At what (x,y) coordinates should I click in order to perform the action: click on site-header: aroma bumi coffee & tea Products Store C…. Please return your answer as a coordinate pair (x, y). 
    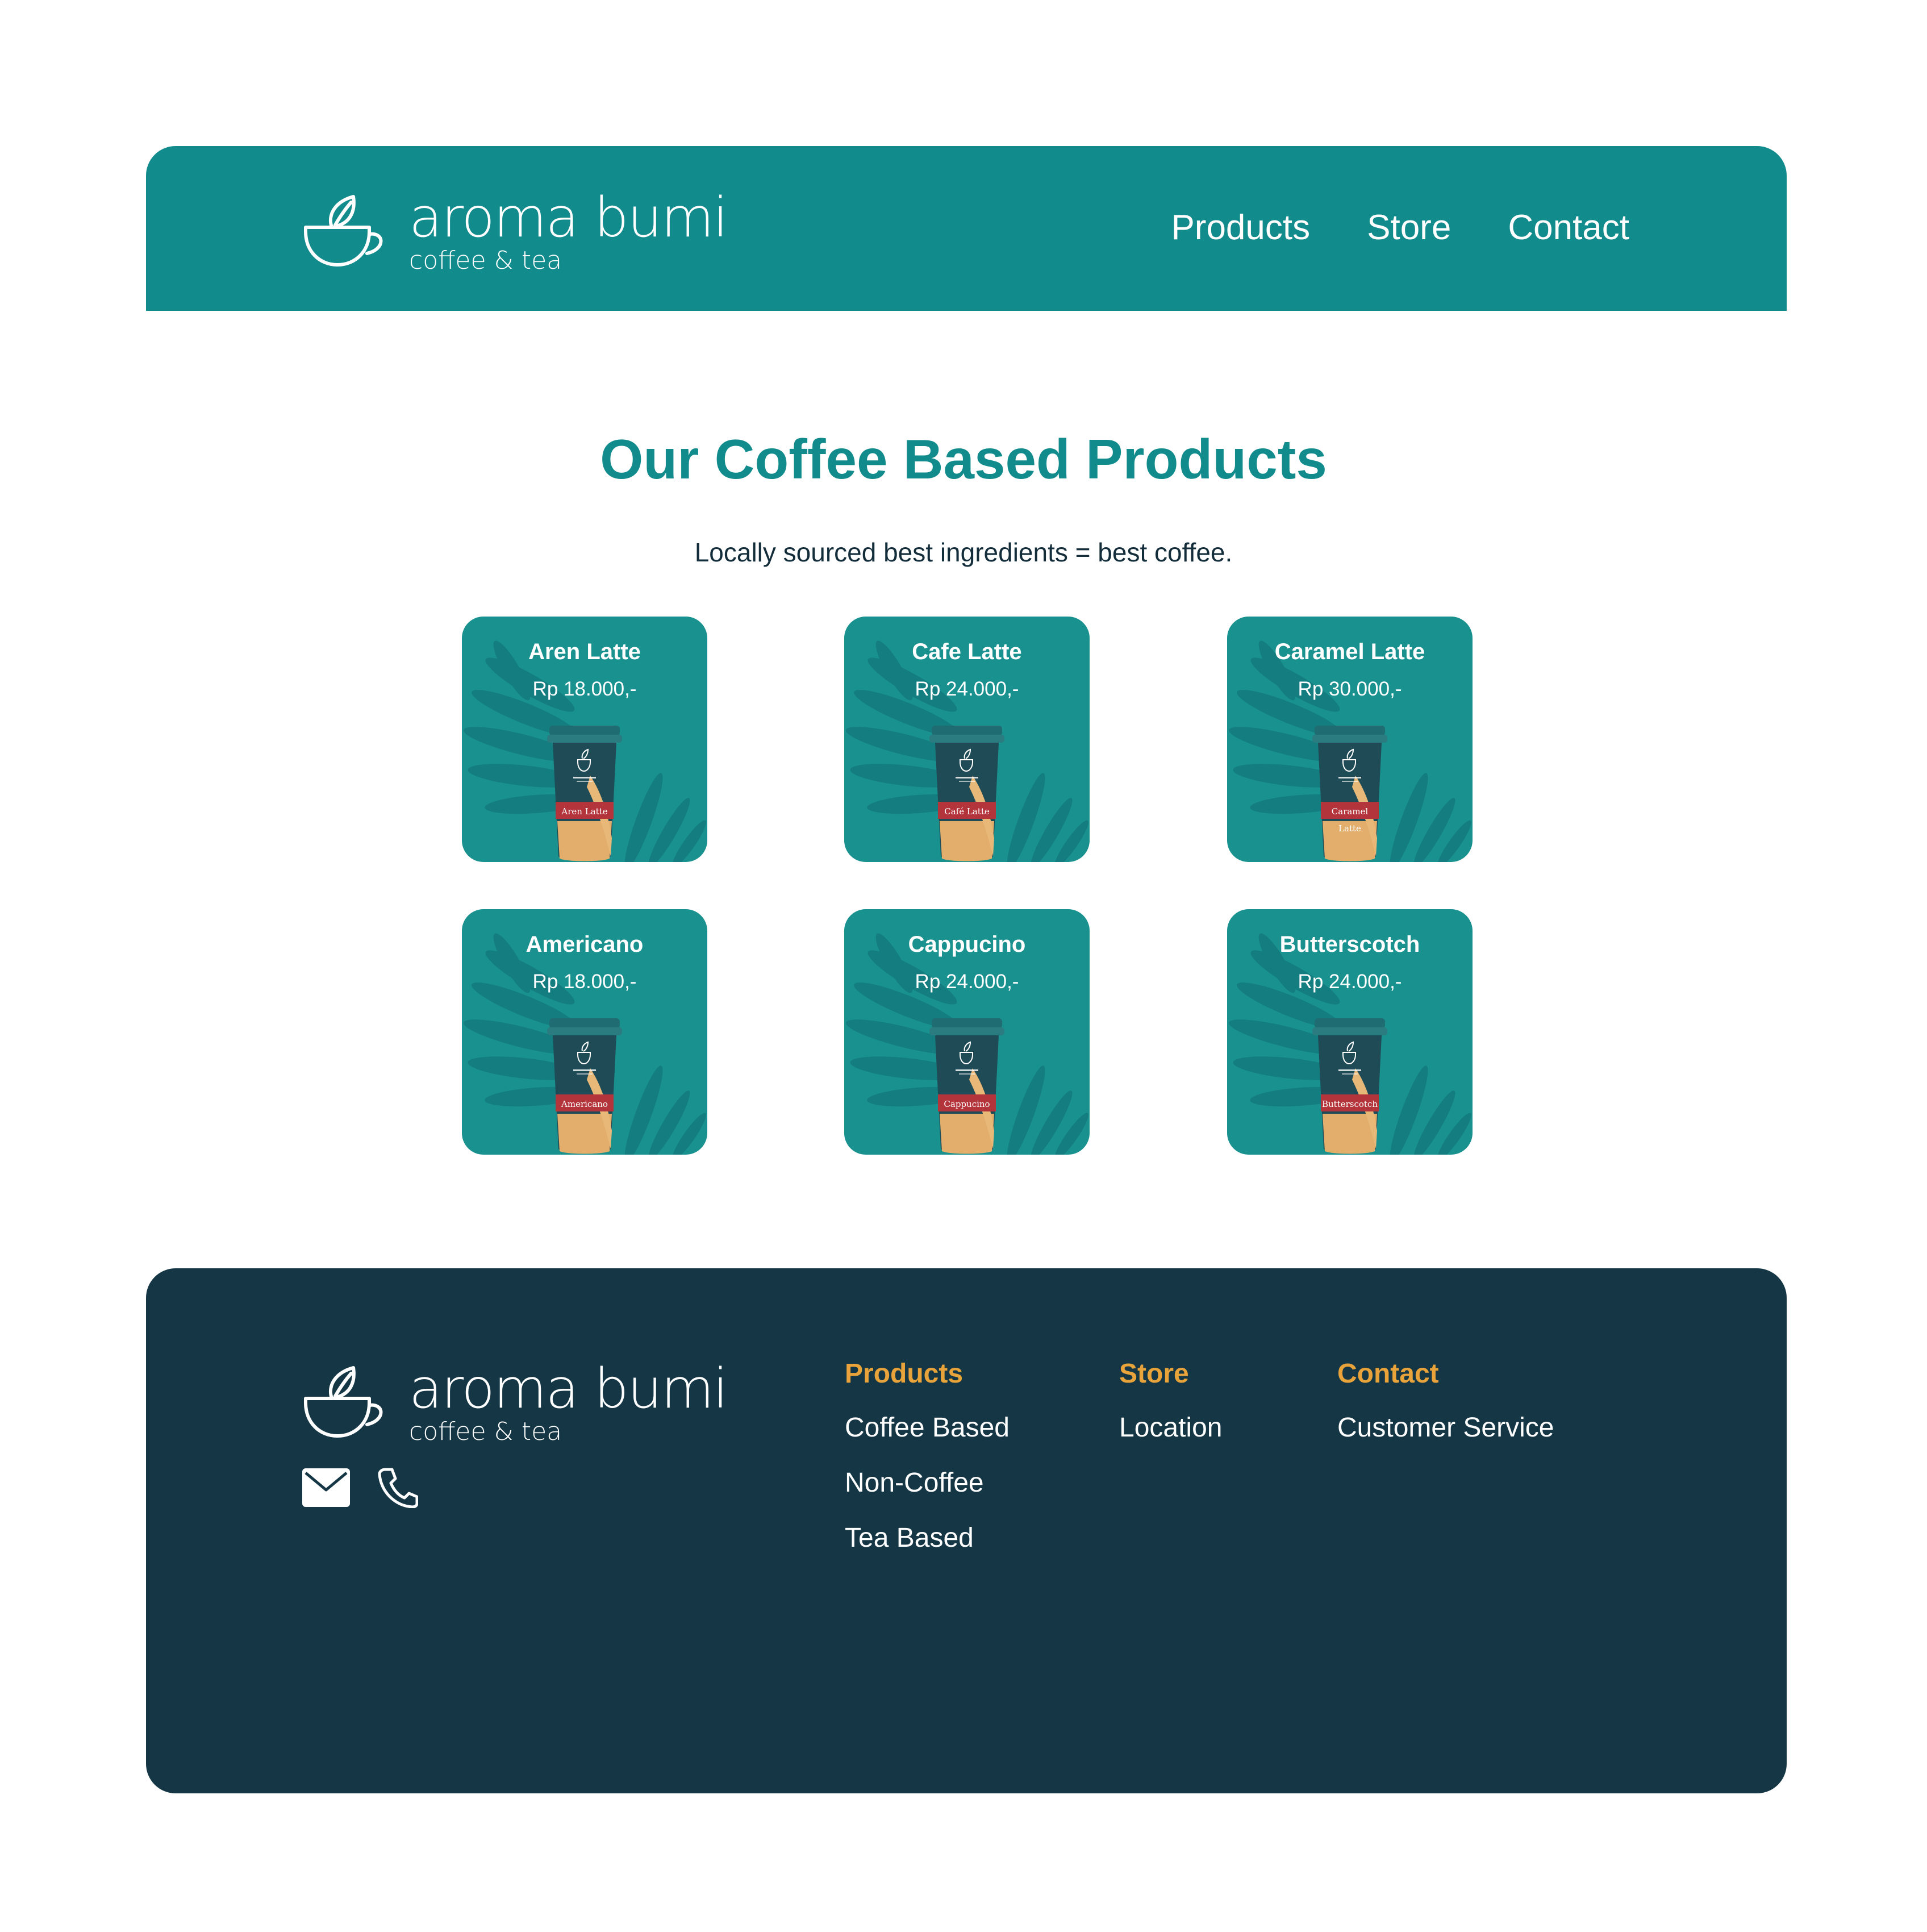
    Looking at the image, I should click on (966, 228).